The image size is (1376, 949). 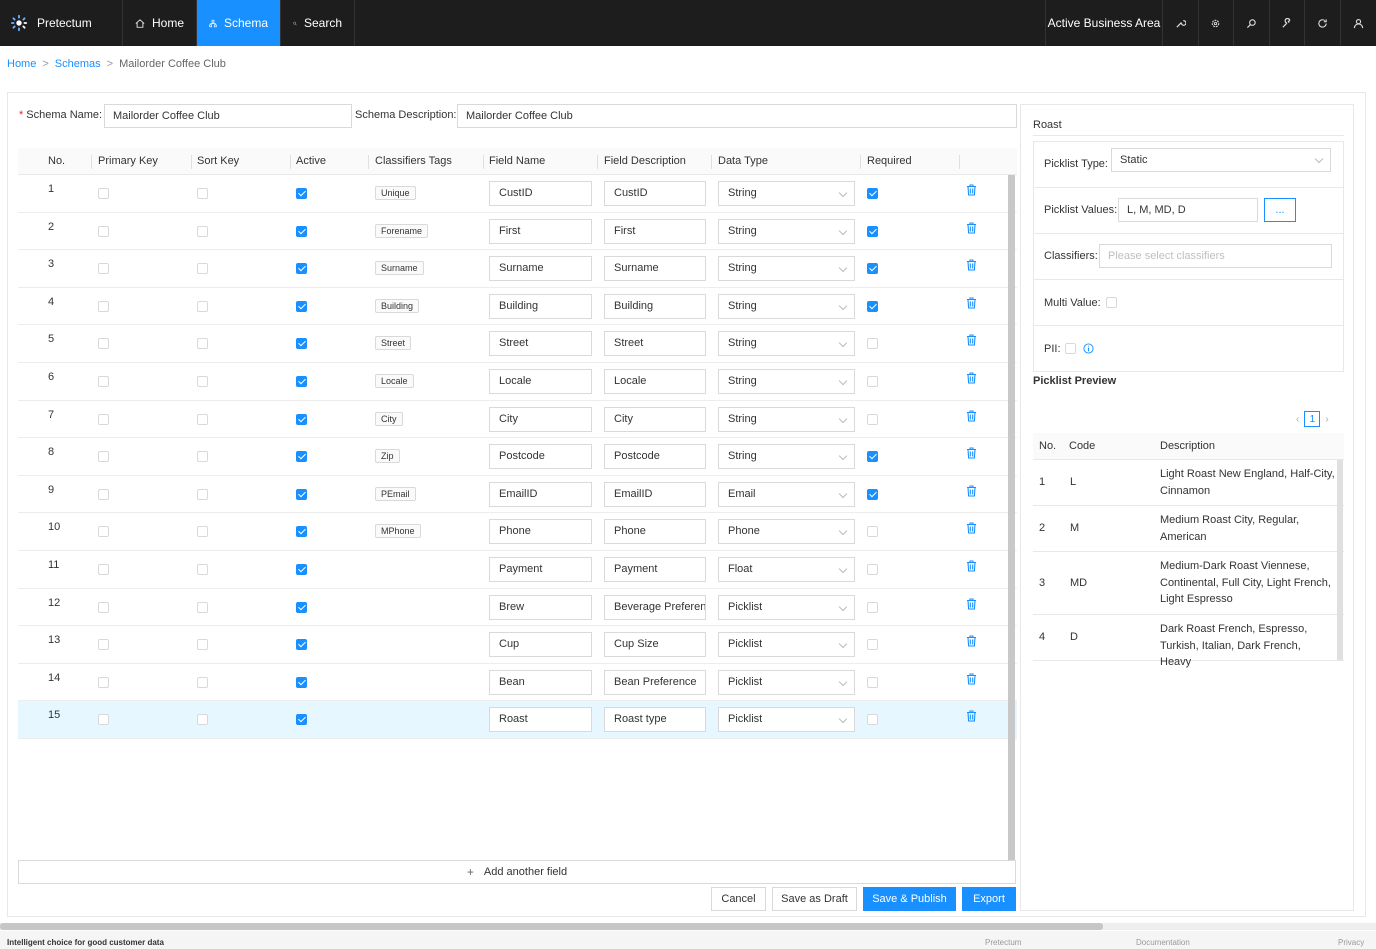 I want to click on field-description-input: Building, so click(x=655, y=306).